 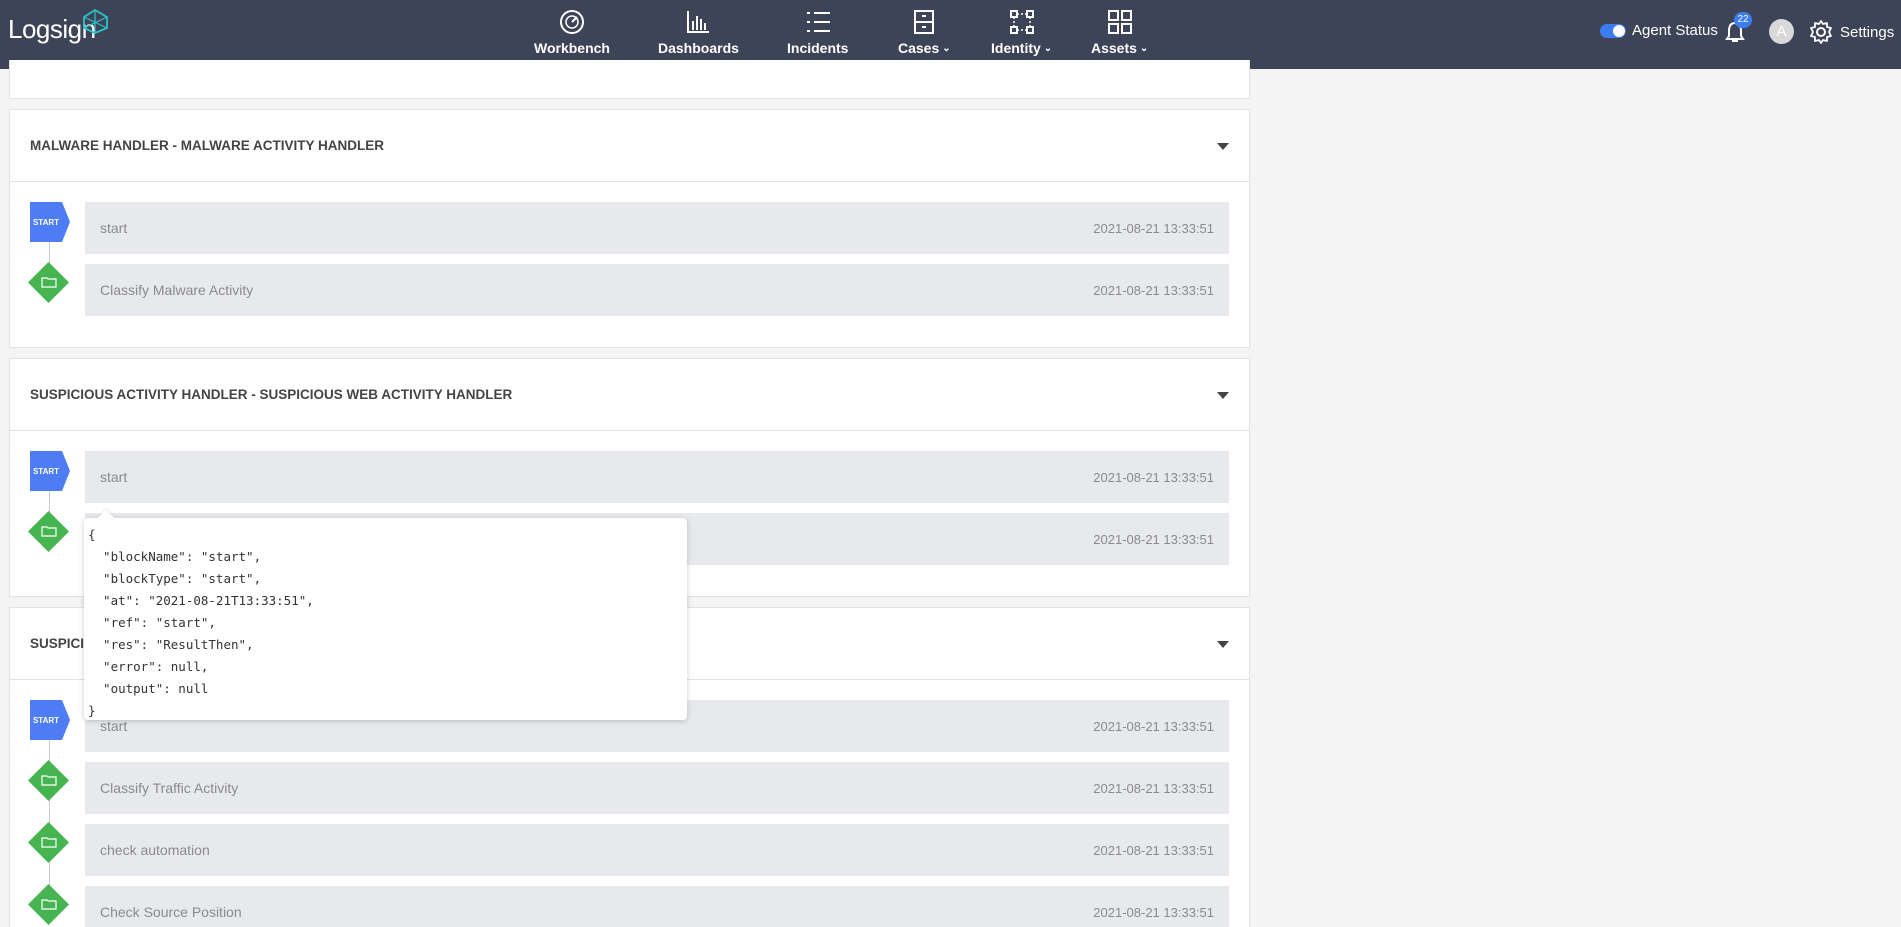 What do you see at coordinates (1021, 22) in the screenshot?
I see `network-icon` at bounding box center [1021, 22].